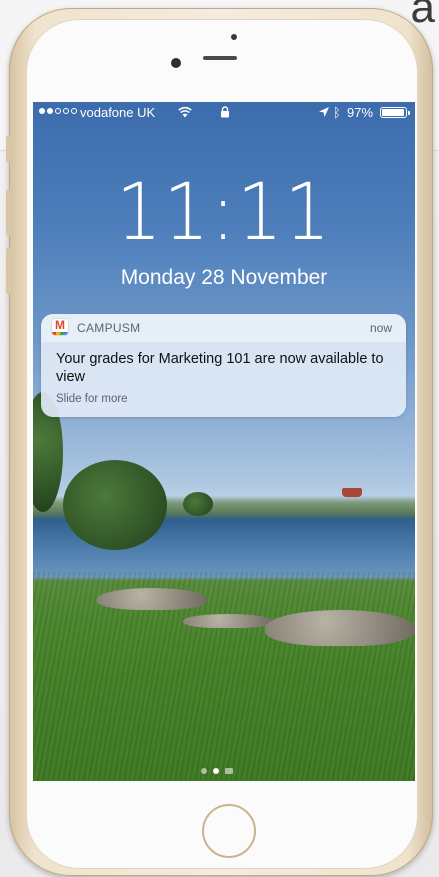  Describe the element at coordinates (220, 58) in the screenshot. I see `earpiece-speaker` at that location.